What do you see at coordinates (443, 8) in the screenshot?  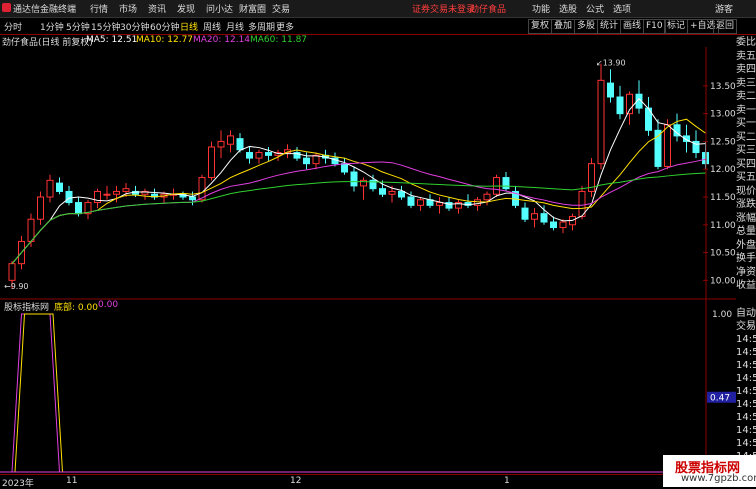 I see `login-status: 证券交易未登录` at bounding box center [443, 8].